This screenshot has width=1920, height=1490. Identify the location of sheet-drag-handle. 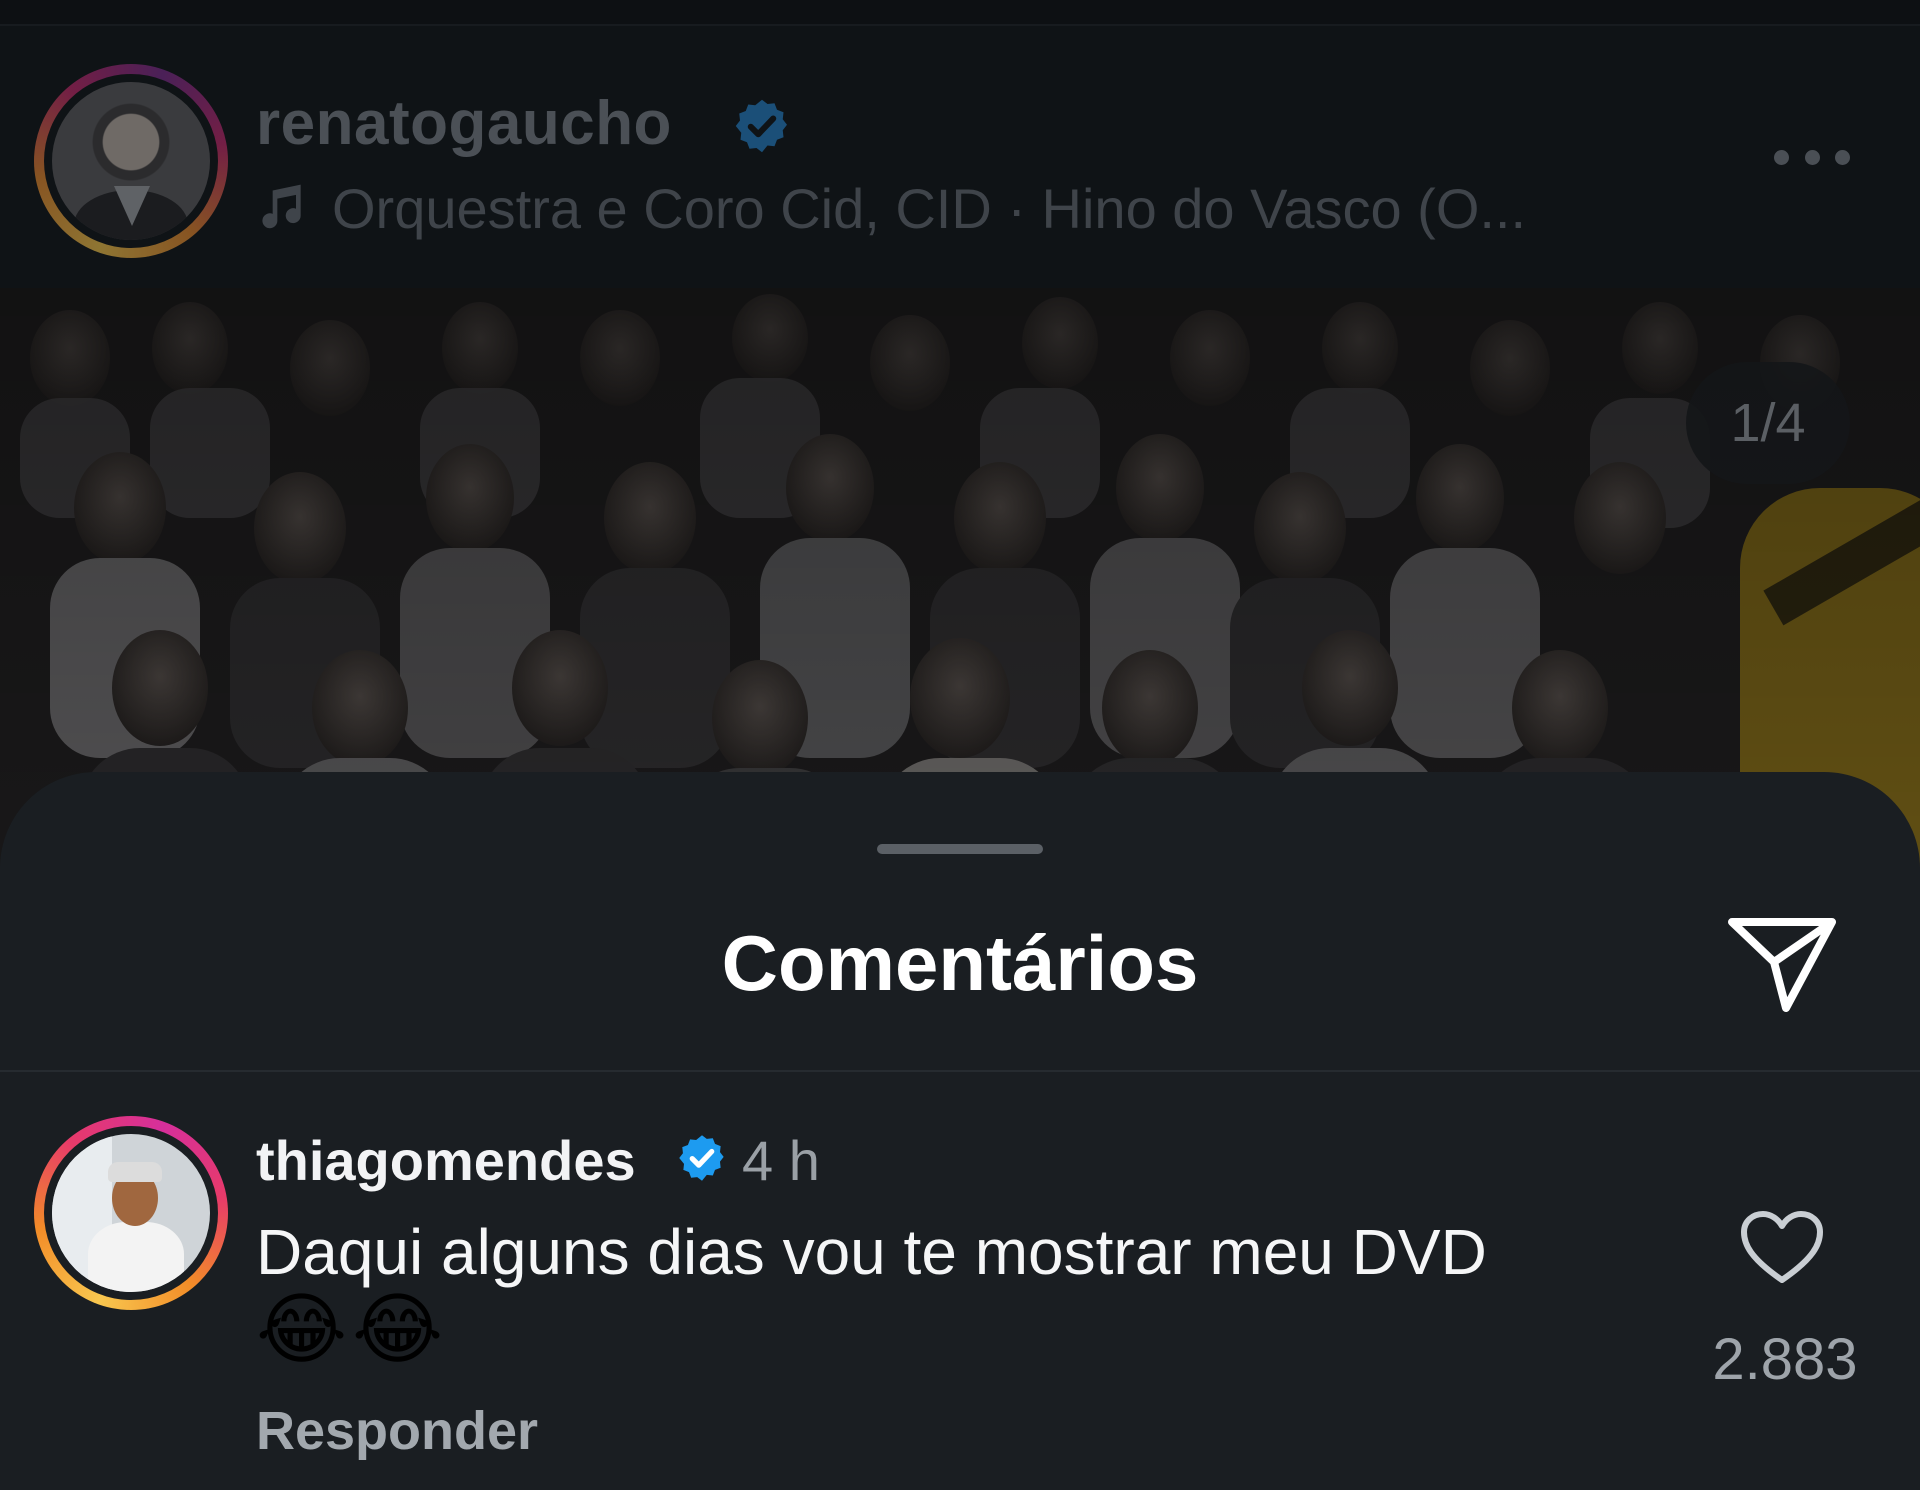
(960, 849).